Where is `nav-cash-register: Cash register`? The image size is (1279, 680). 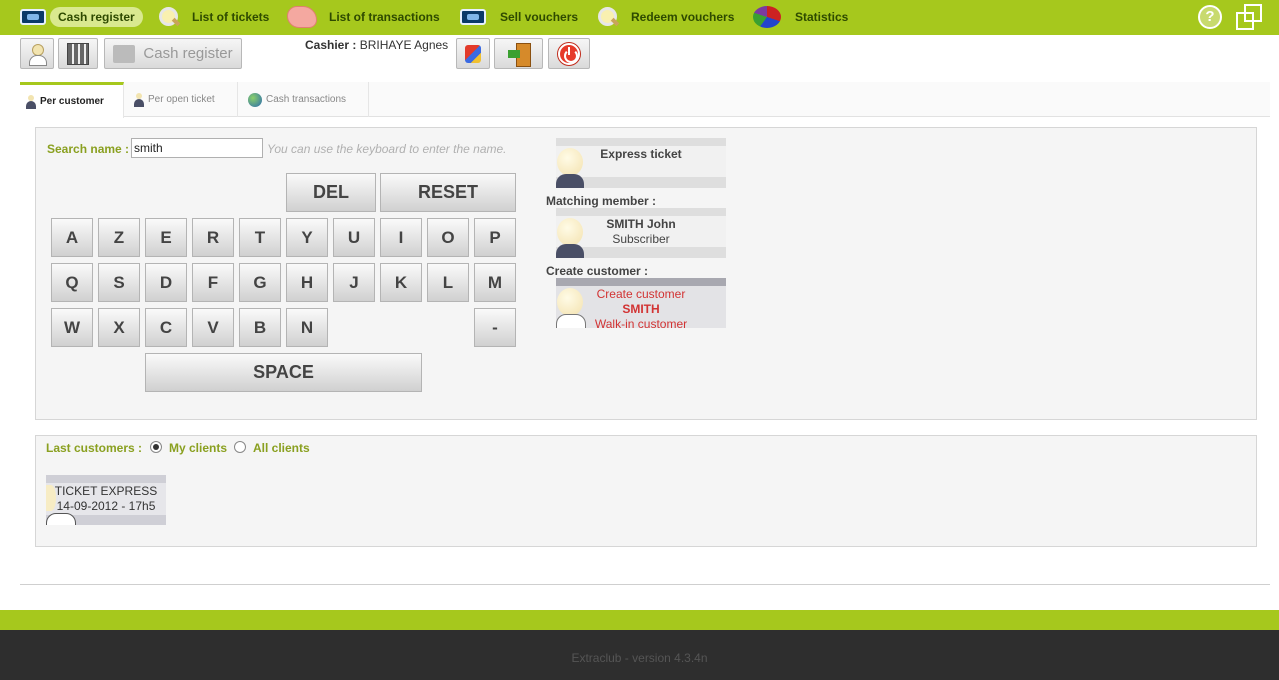 nav-cash-register: Cash register is located at coordinates (81, 17).